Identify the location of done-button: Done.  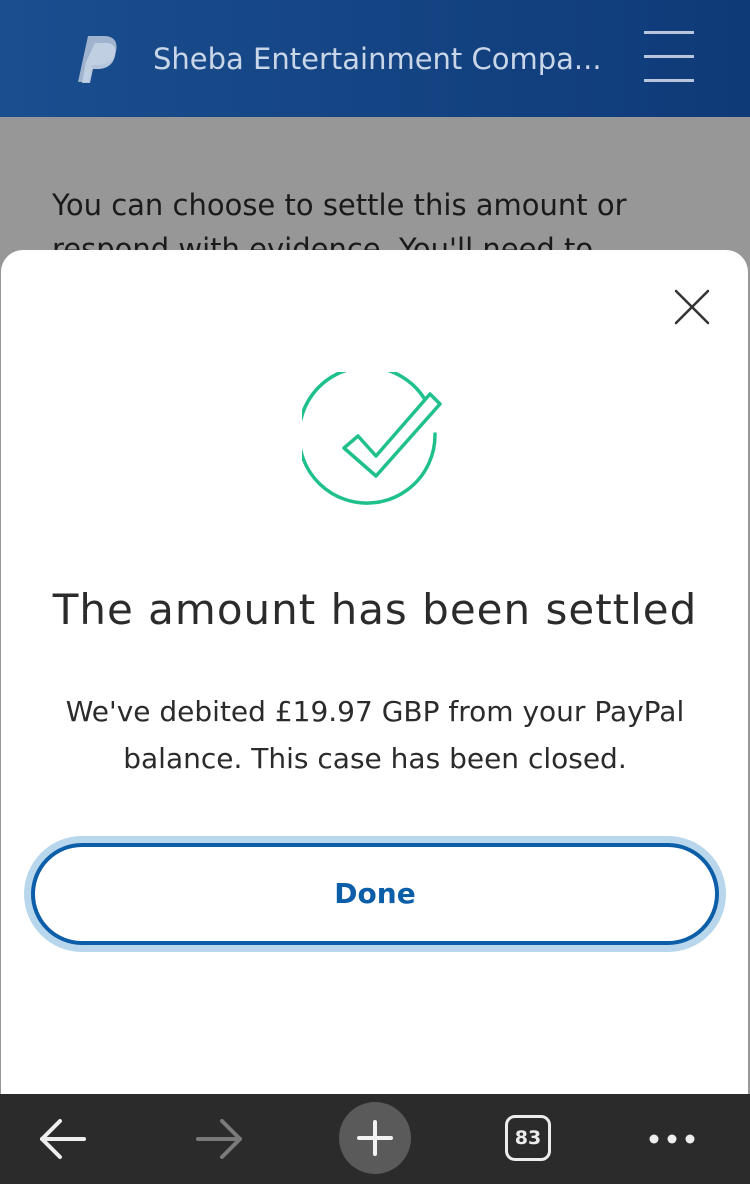
(375, 894).